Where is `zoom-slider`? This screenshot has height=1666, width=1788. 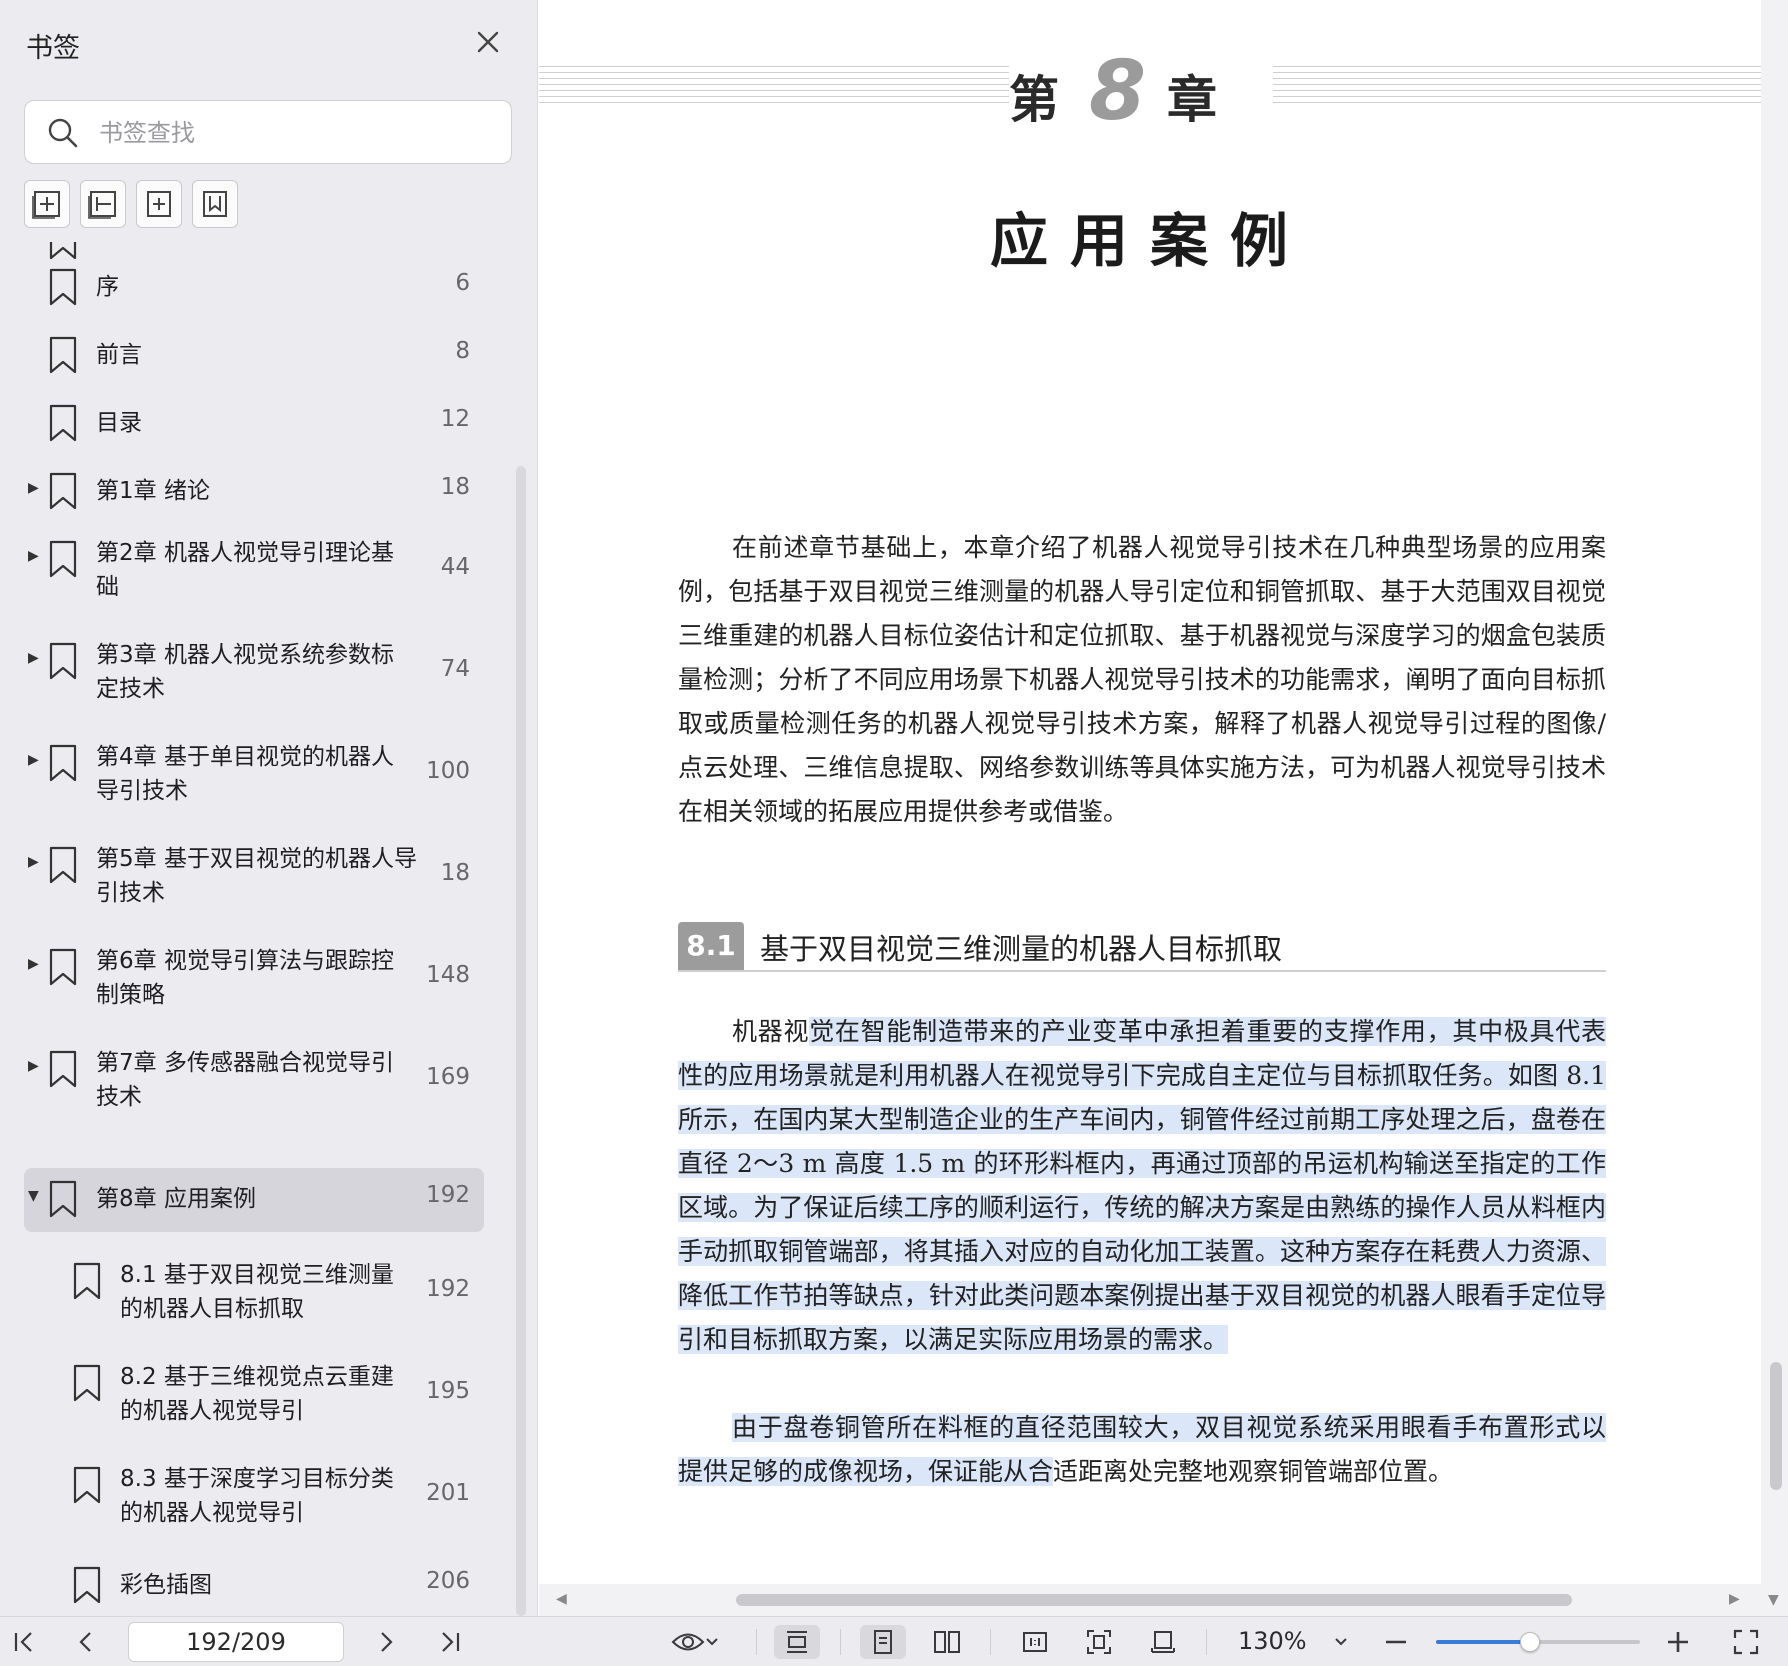
zoom-slider is located at coordinates (1538, 1642).